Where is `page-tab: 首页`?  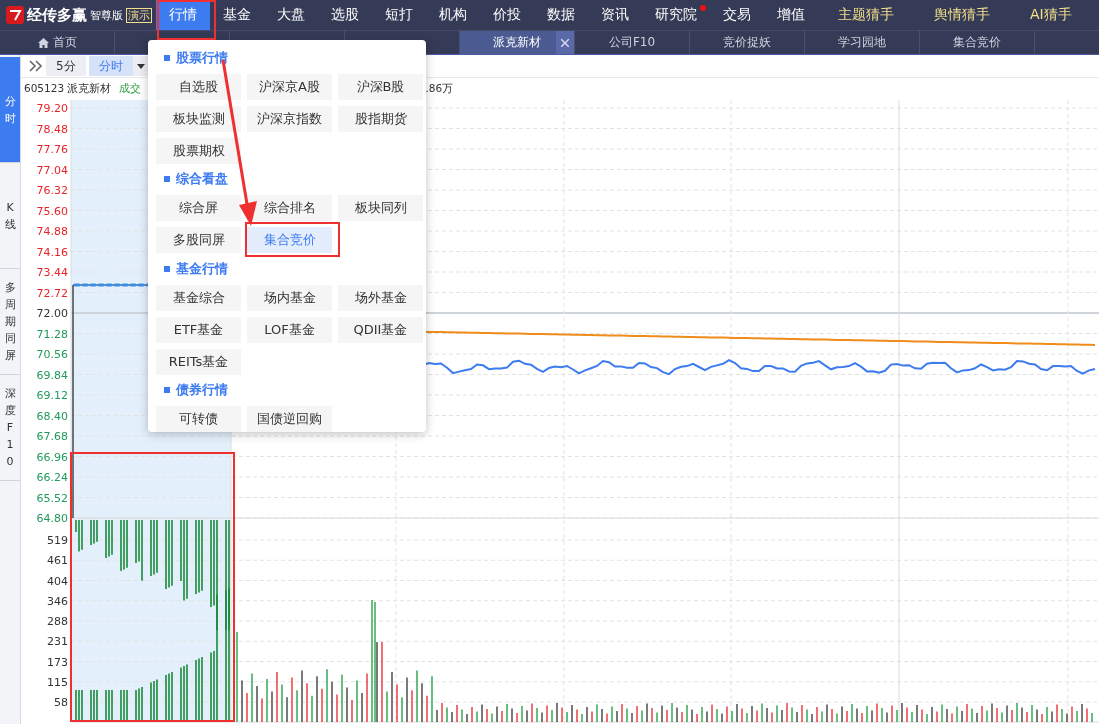
page-tab: 首页 is located at coordinates (57, 42).